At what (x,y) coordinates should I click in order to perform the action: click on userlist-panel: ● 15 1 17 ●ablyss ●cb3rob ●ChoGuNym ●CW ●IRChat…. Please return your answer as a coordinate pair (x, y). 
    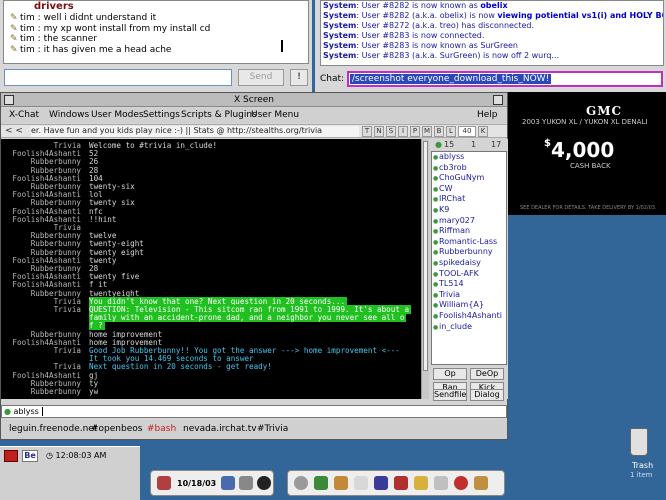
    Looking at the image, I should click on (469, 269).